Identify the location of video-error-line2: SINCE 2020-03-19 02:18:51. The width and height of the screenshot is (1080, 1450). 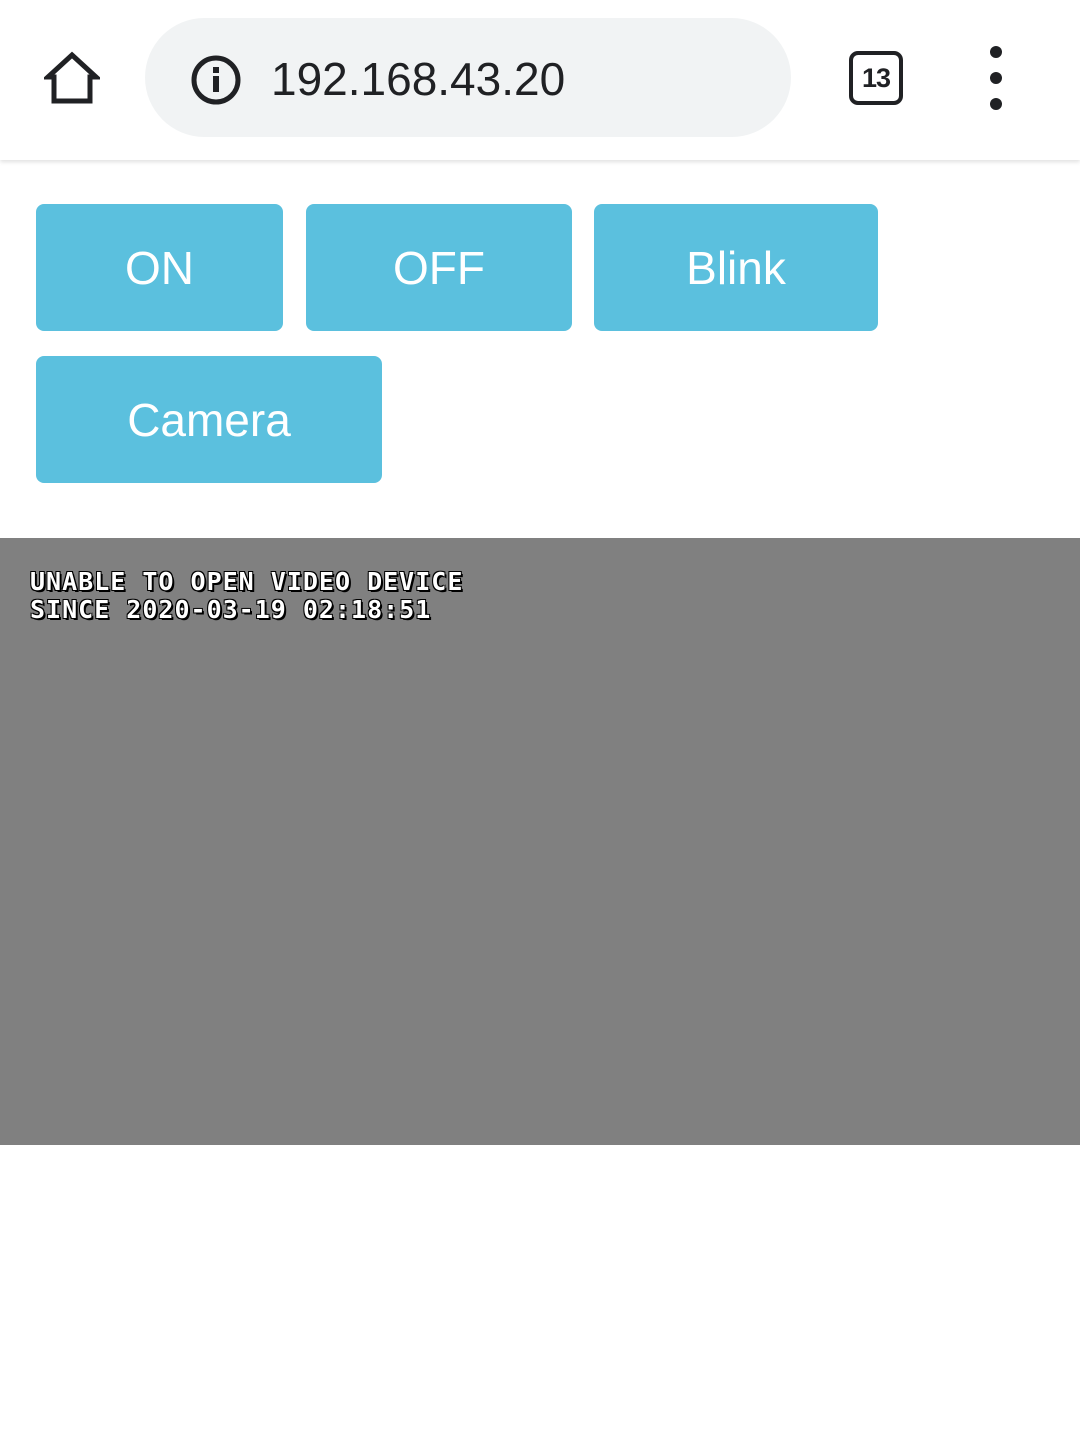
(231, 609).